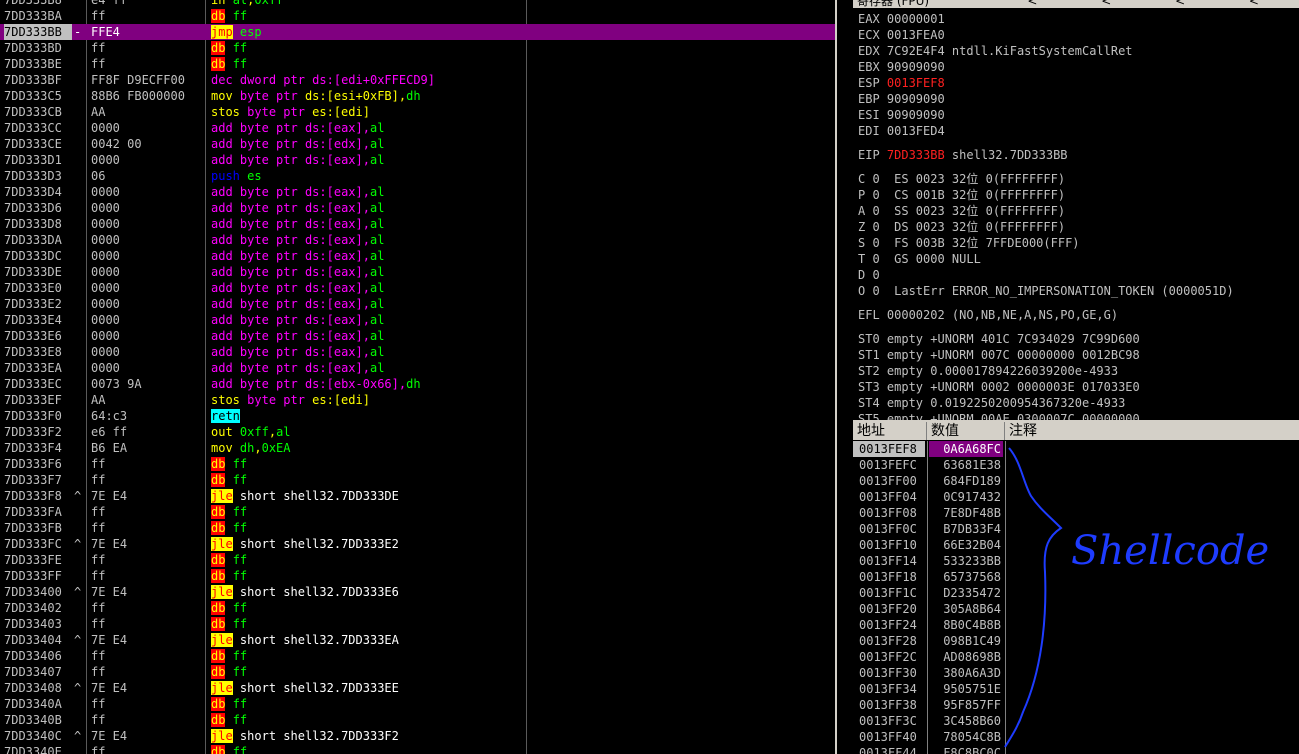  I want to click on register-line: ECX 0013FEA0, so click(1078, 35).